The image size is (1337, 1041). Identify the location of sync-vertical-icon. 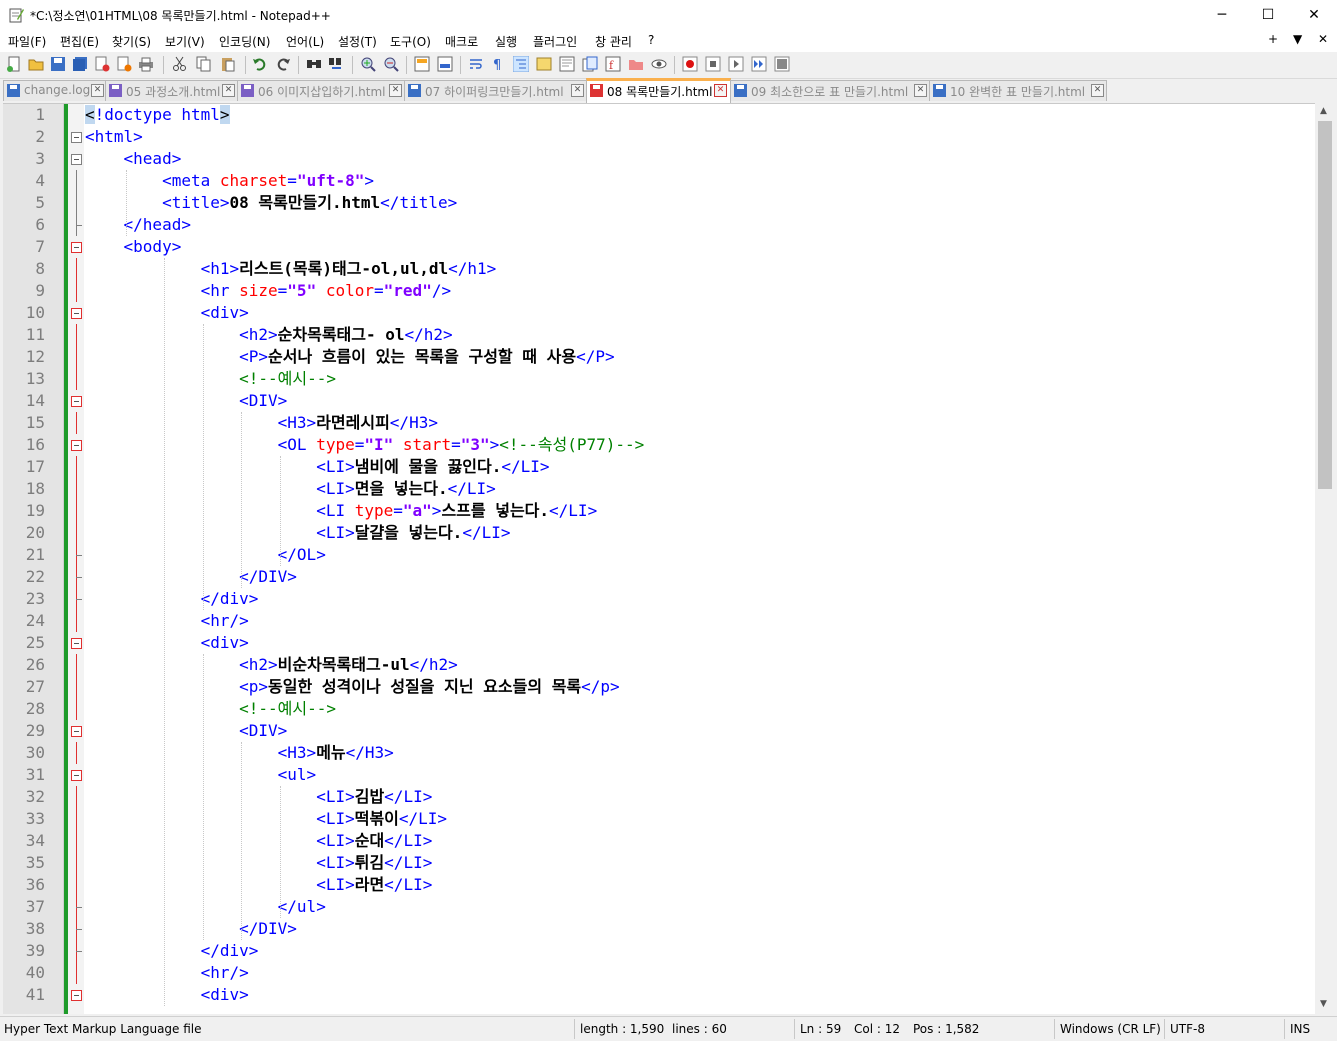
(422, 64).